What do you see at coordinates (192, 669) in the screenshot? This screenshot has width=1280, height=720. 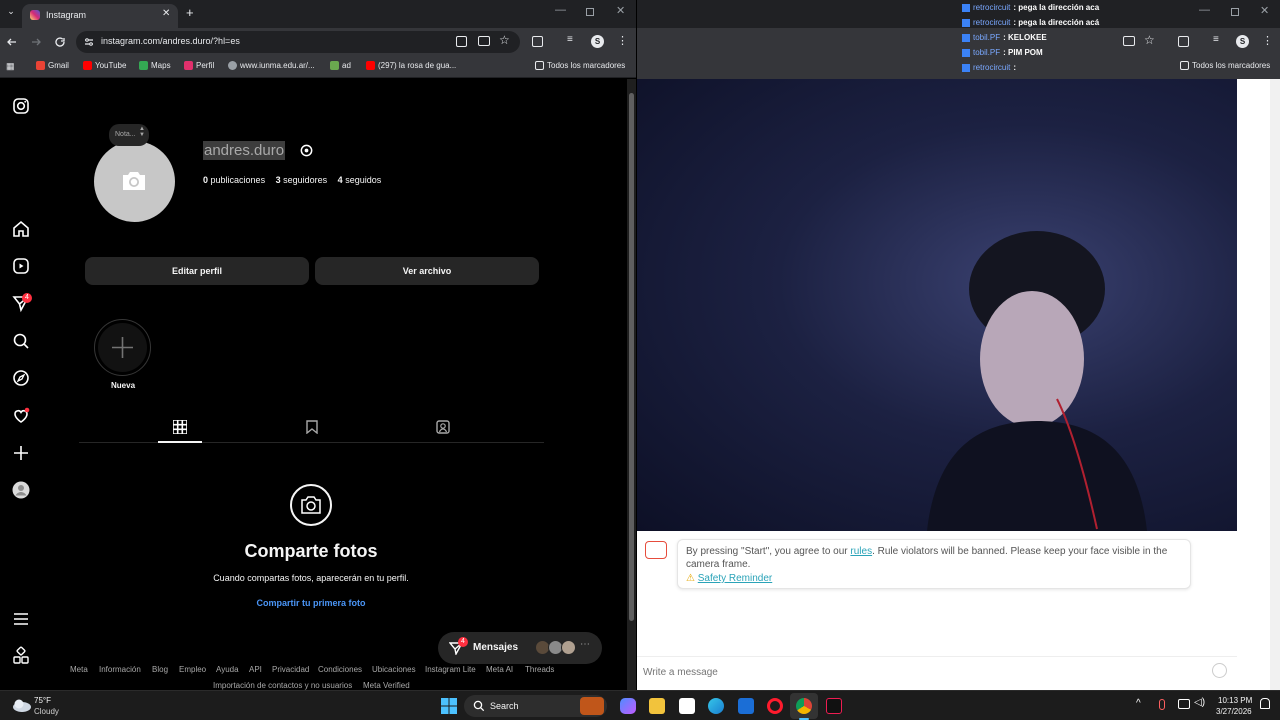 I see `footer-link: Empleo` at bounding box center [192, 669].